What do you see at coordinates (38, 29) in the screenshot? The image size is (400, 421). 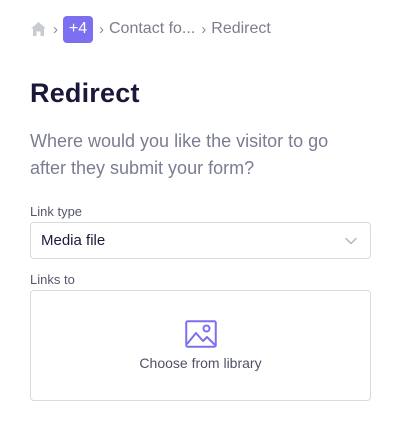 I see `home-icon` at bounding box center [38, 29].